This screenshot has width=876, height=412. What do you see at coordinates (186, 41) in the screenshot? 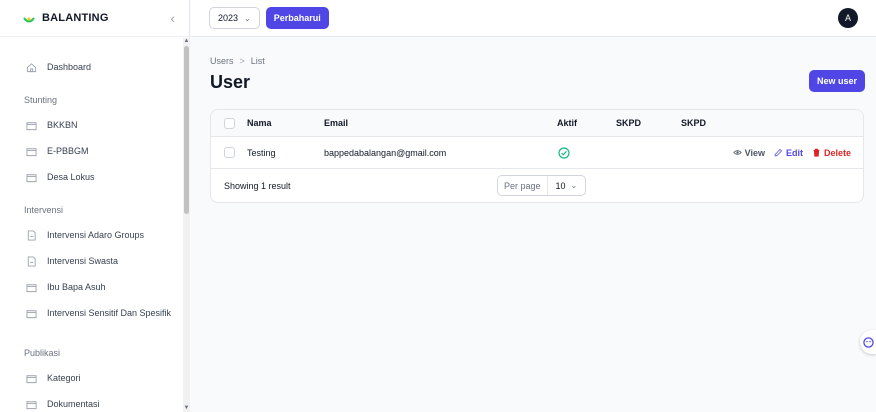
I see `scroll-up-icon: ▲` at bounding box center [186, 41].